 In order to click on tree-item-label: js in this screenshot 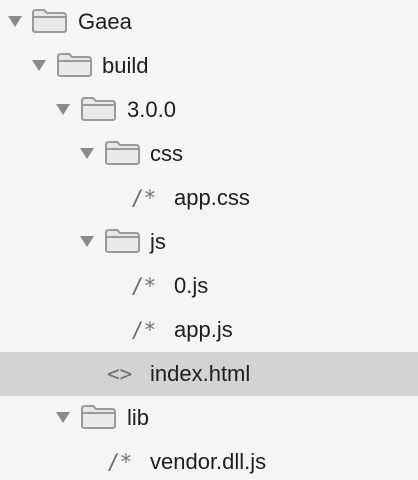, I will do `click(158, 241)`.